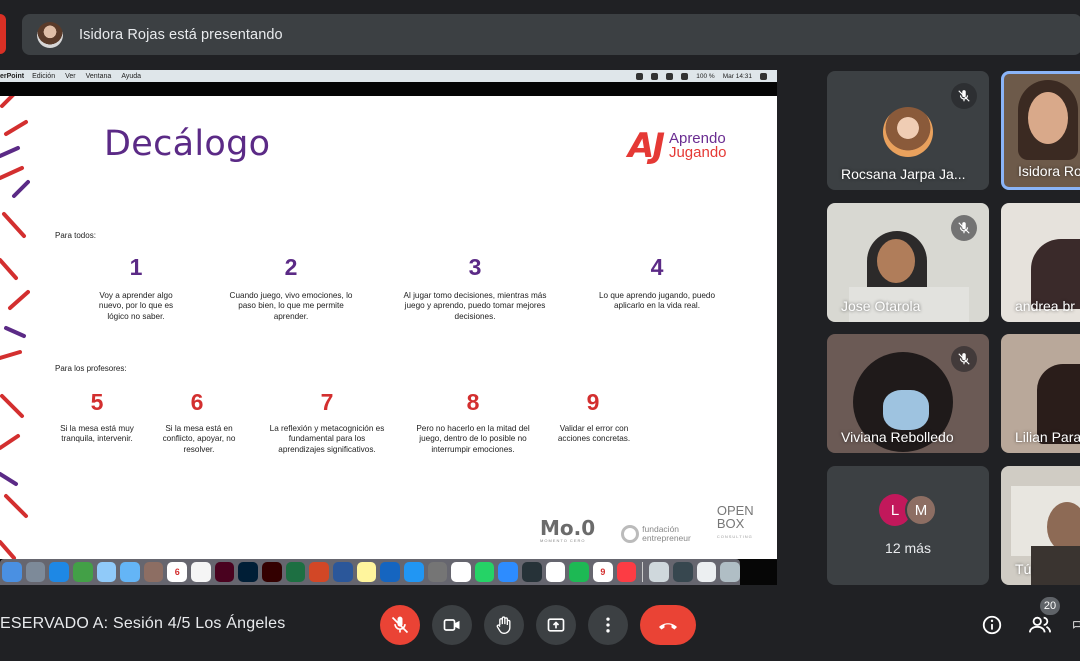 Image resolution: width=1080 pixels, height=661 pixels. What do you see at coordinates (181, 34) in the screenshot?
I see `presenting-text: Isidora Rojas está presentando` at bounding box center [181, 34].